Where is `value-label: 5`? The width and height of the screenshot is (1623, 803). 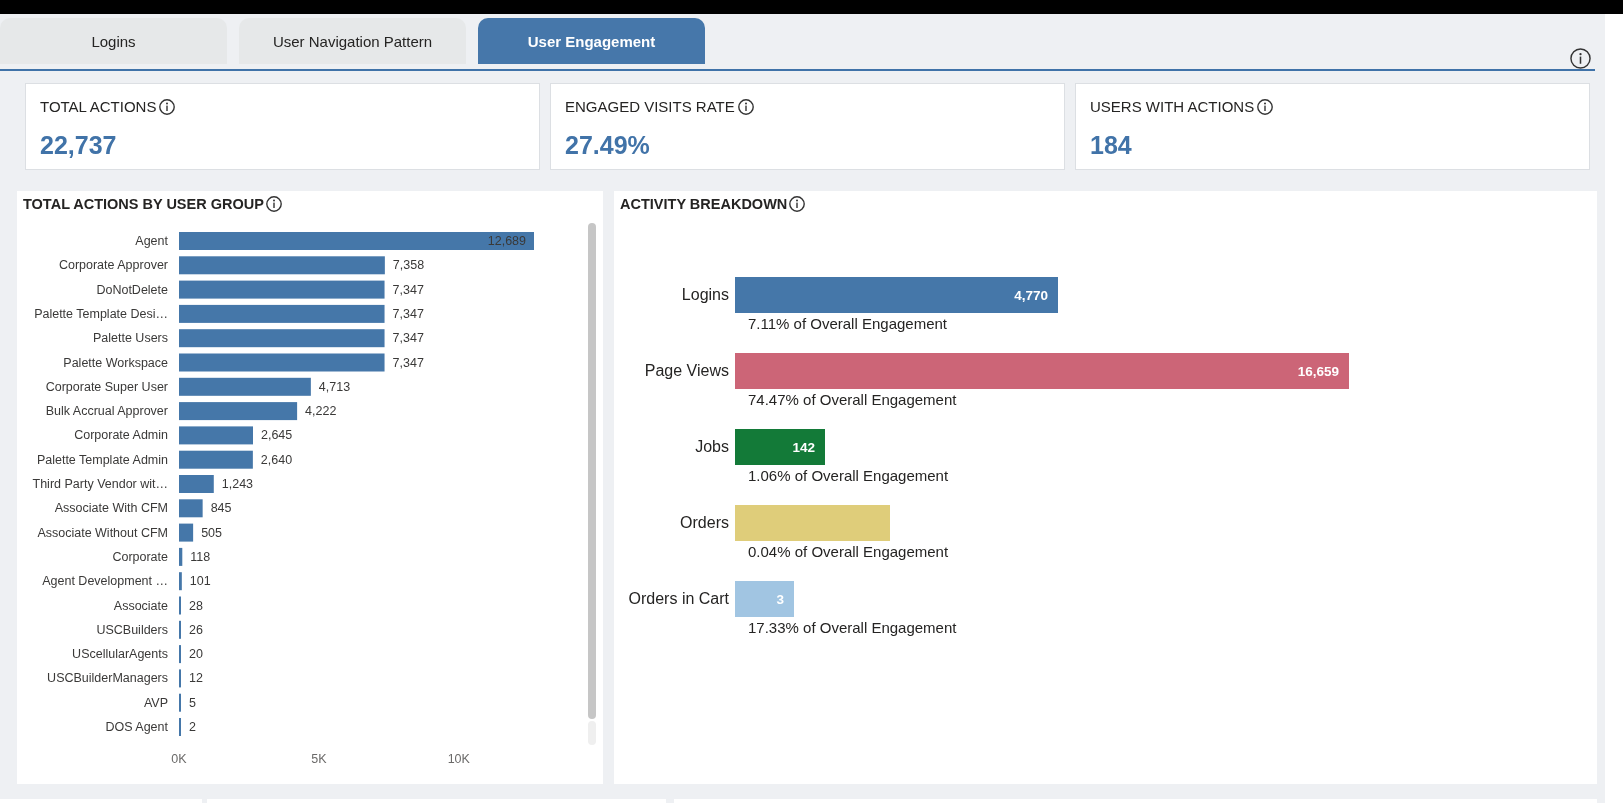
value-label: 5 is located at coordinates (192, 702).